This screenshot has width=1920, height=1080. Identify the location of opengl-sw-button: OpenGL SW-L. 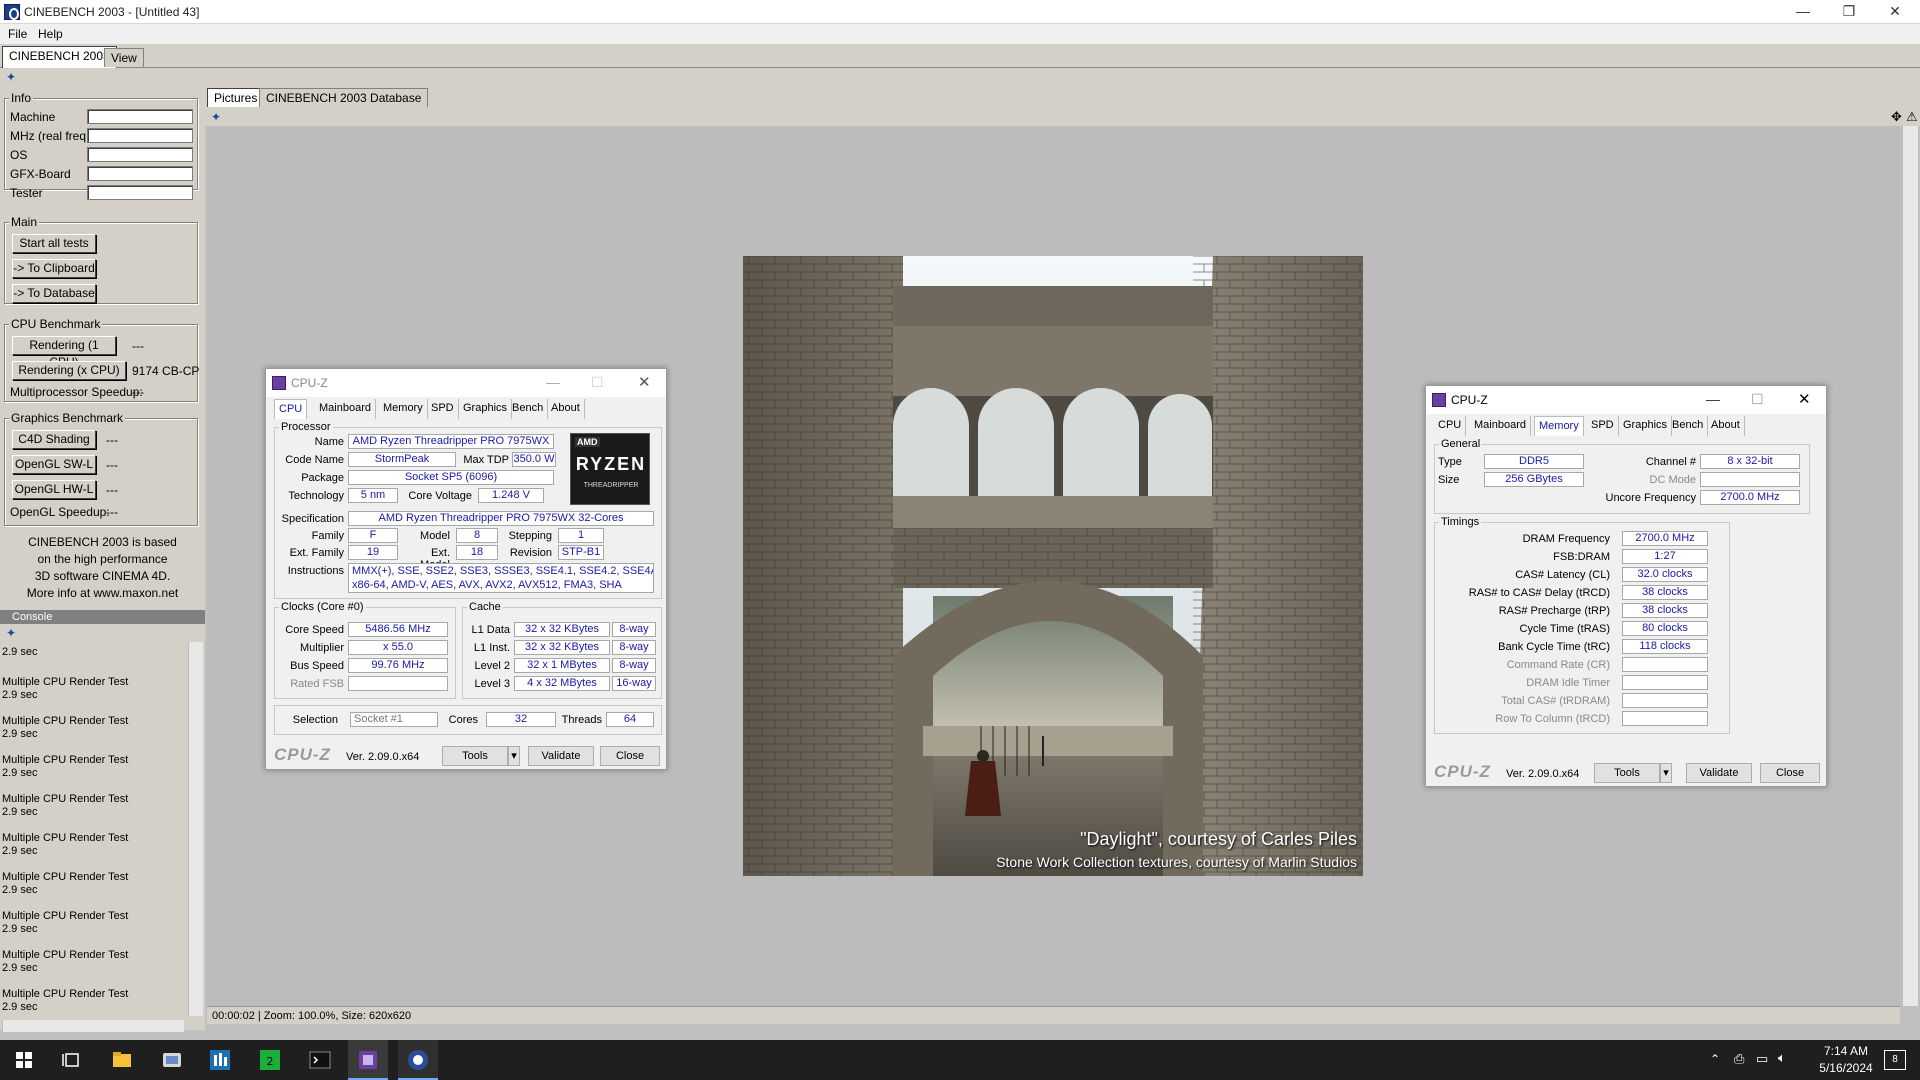
(54, 464).